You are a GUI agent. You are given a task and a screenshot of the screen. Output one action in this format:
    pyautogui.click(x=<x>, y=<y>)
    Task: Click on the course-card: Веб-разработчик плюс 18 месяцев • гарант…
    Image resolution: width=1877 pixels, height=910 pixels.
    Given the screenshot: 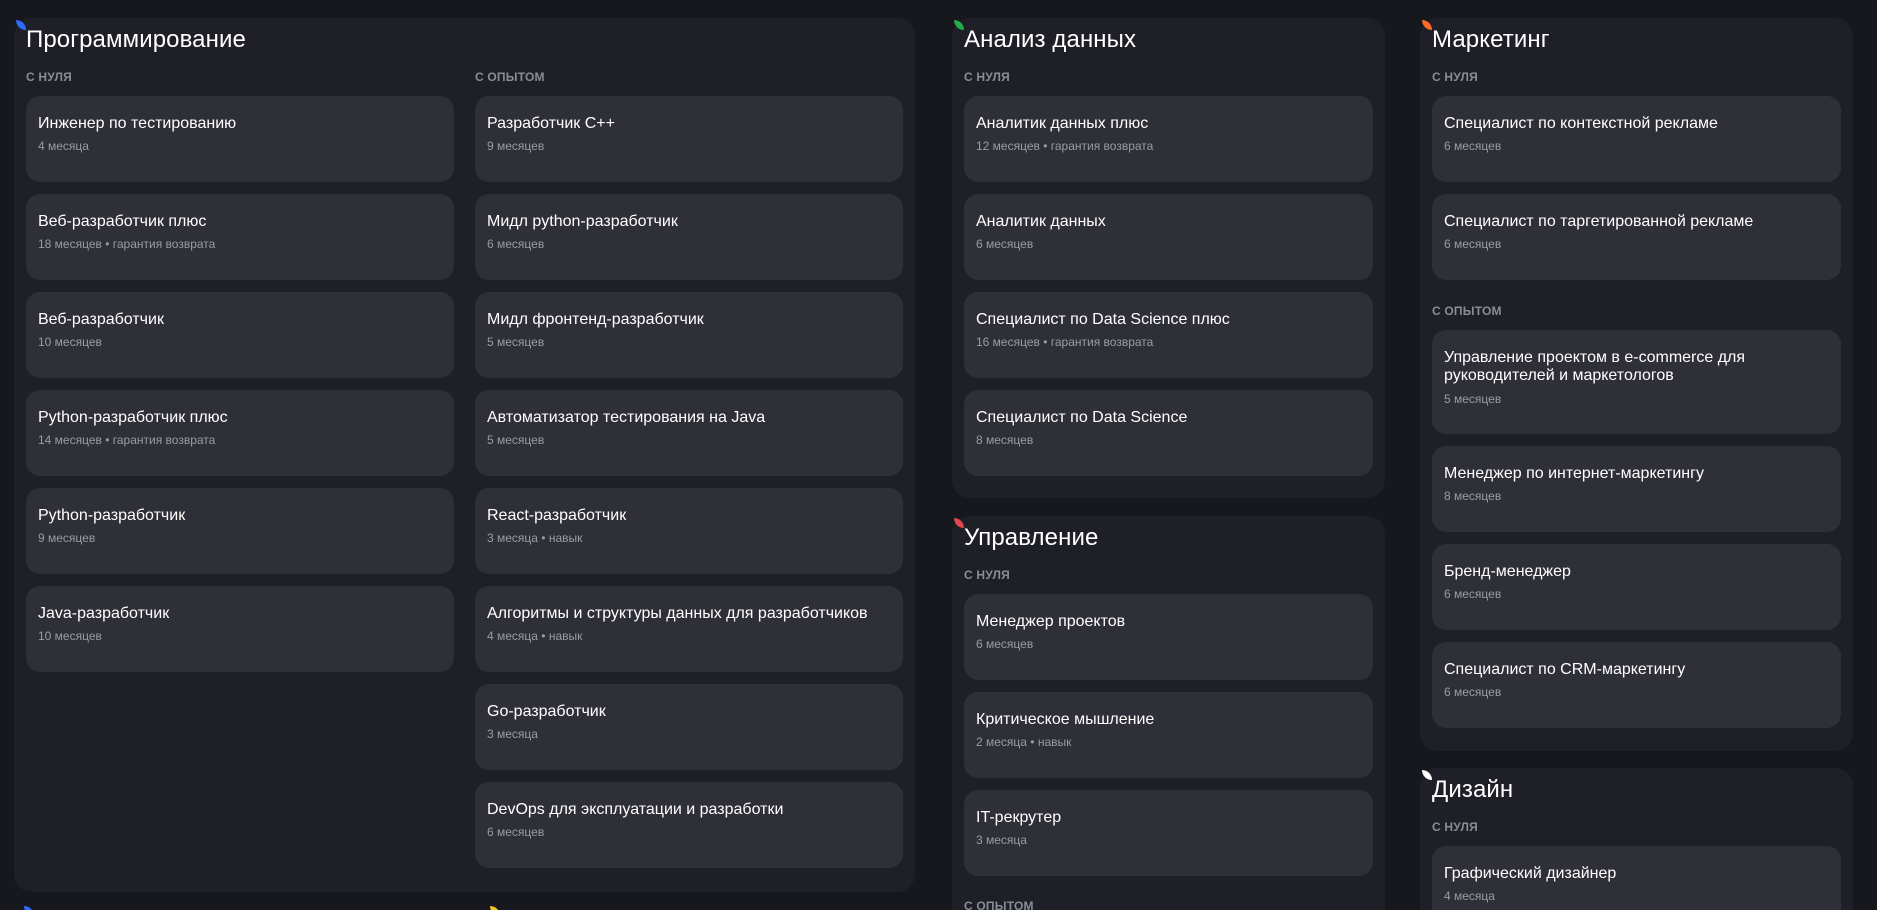 What is the action you would take?
    pyautogui.click(x=240, y=237)
    